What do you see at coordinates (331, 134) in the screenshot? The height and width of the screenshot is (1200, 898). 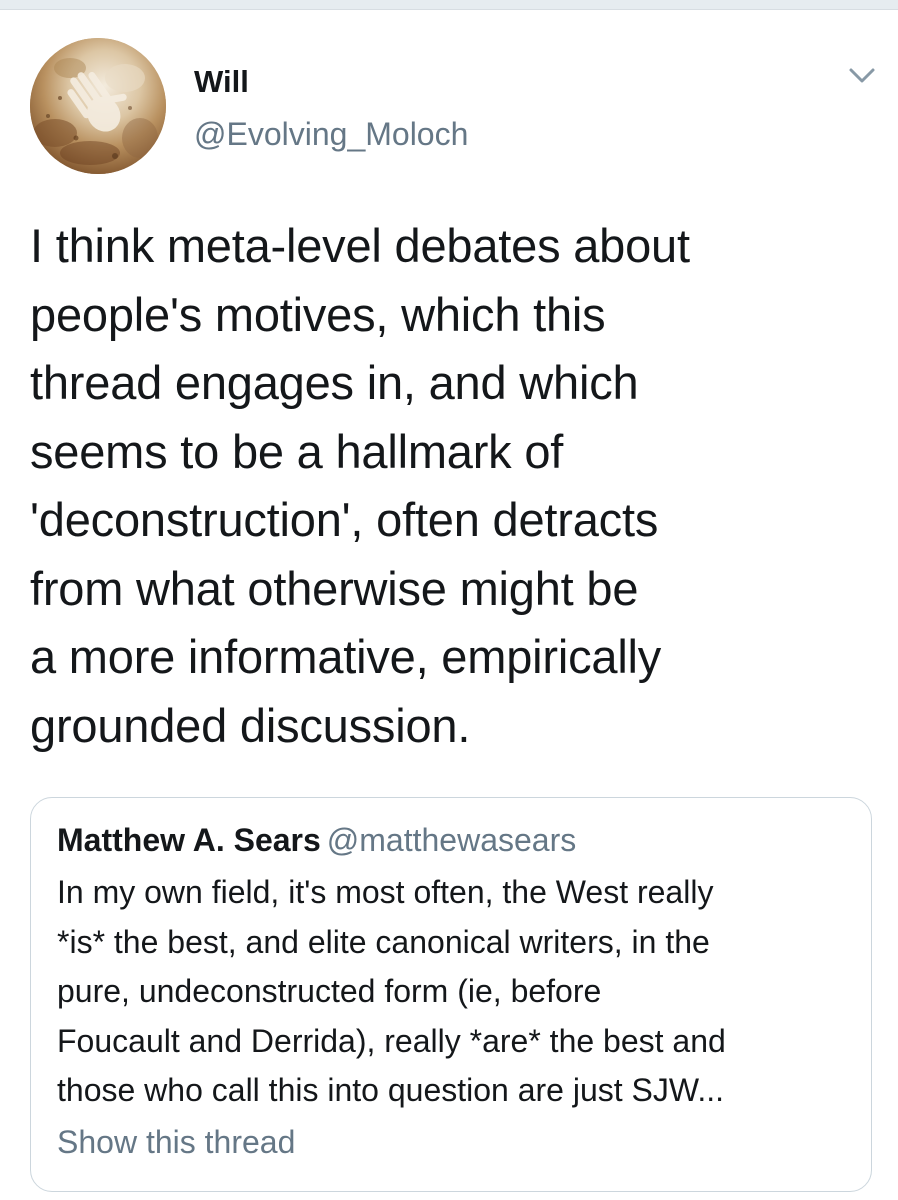 I see `author-handle: @Evolving_Moloch` at bounding box center [331, 134].